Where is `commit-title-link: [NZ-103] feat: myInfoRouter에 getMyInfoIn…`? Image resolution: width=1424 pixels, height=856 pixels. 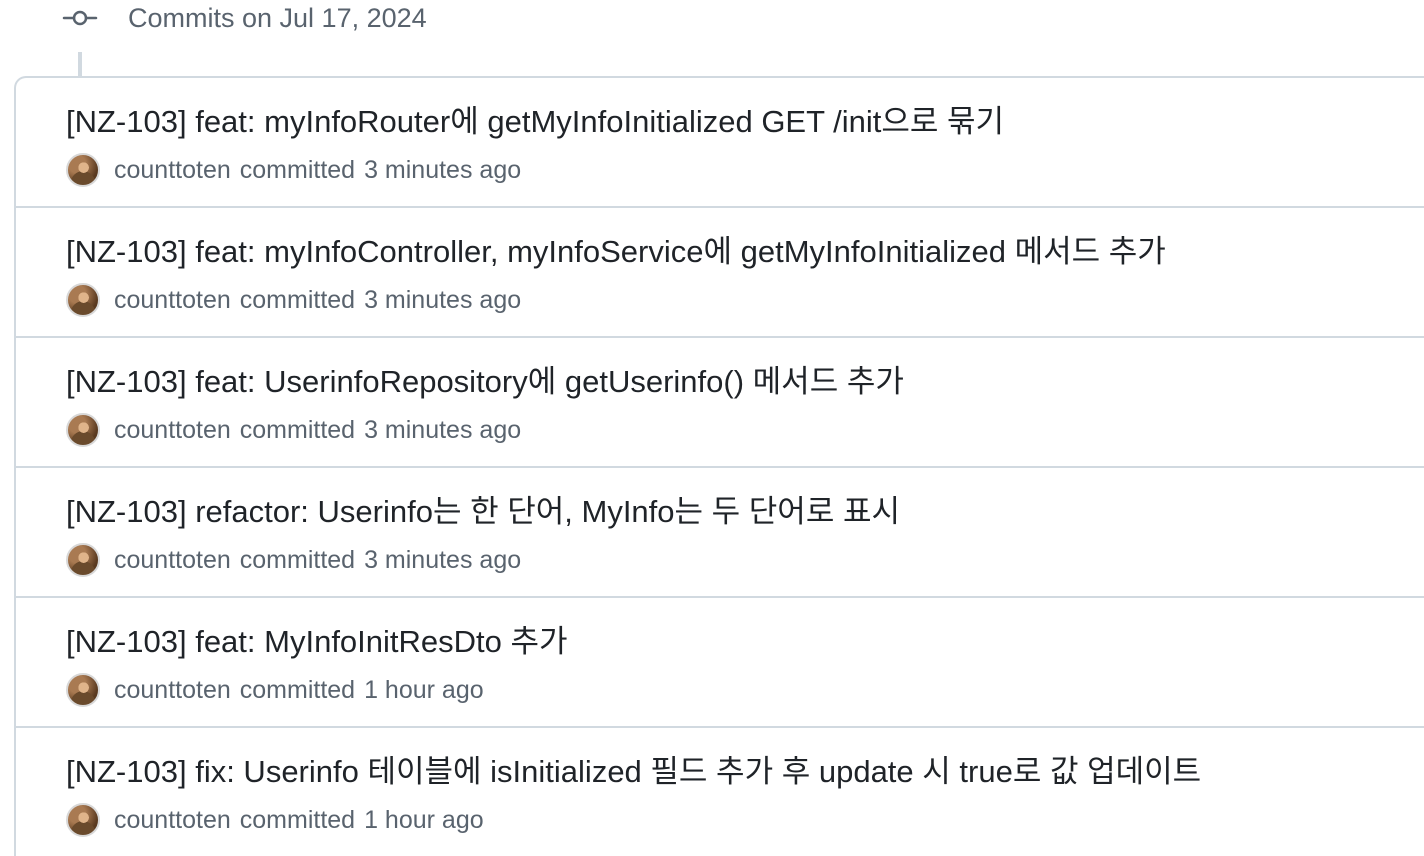 commit-title-link: [NZ-103] feat: myInfoRouter에 getMyInfoIn… is located at coordinates (535, 122).